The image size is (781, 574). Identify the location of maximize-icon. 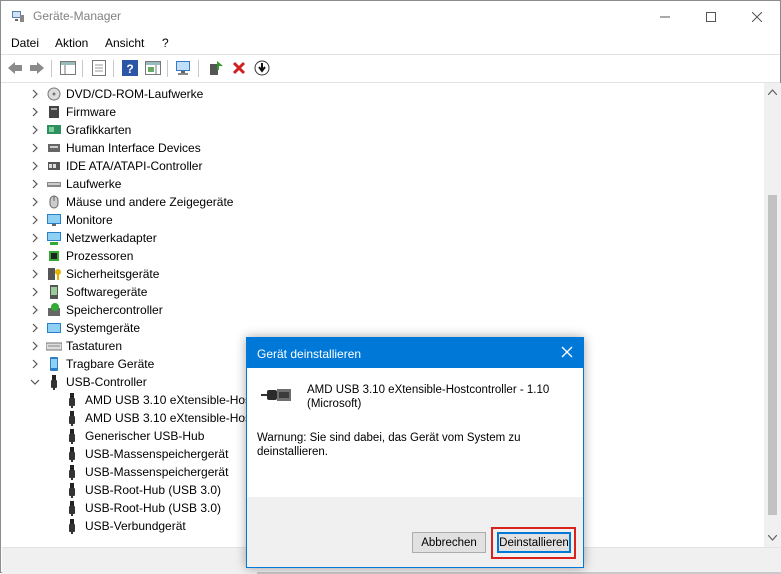
(711, 16).